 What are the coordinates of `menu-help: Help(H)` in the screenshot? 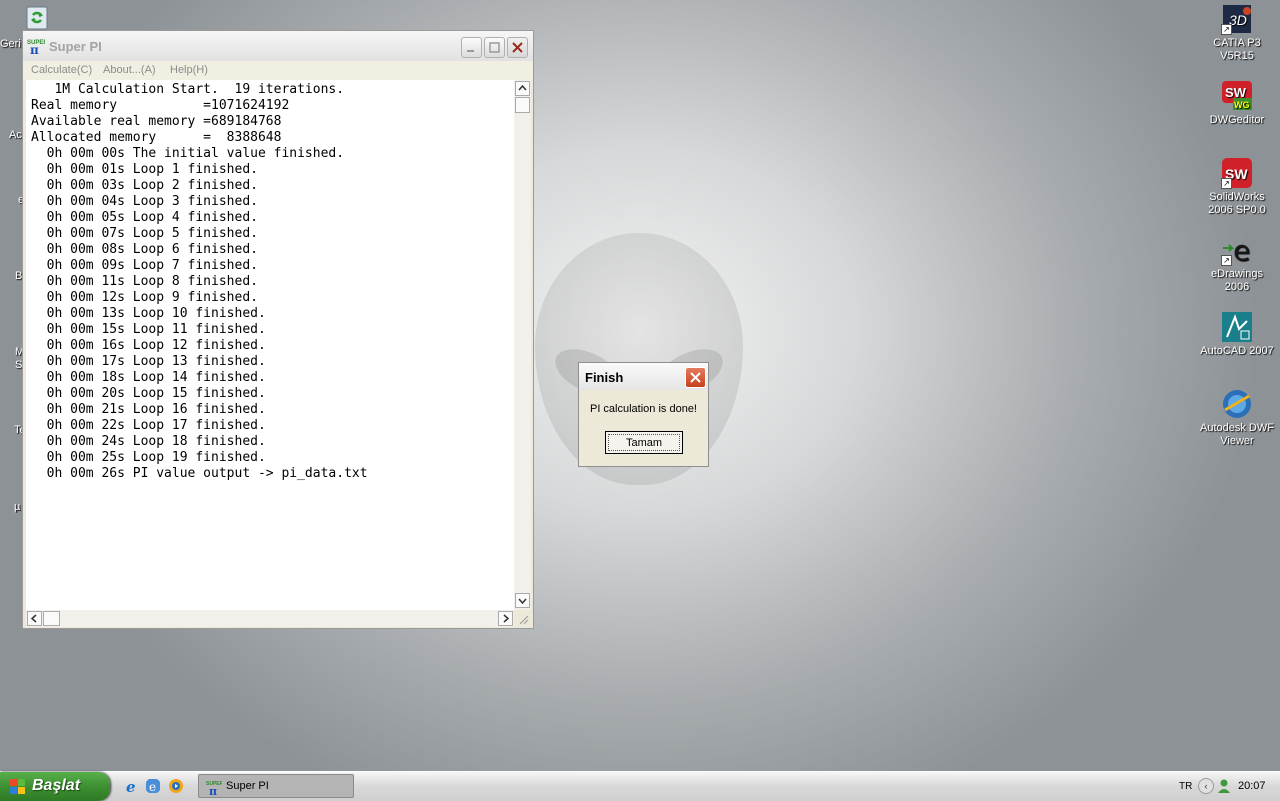 It's located at (189, 70).